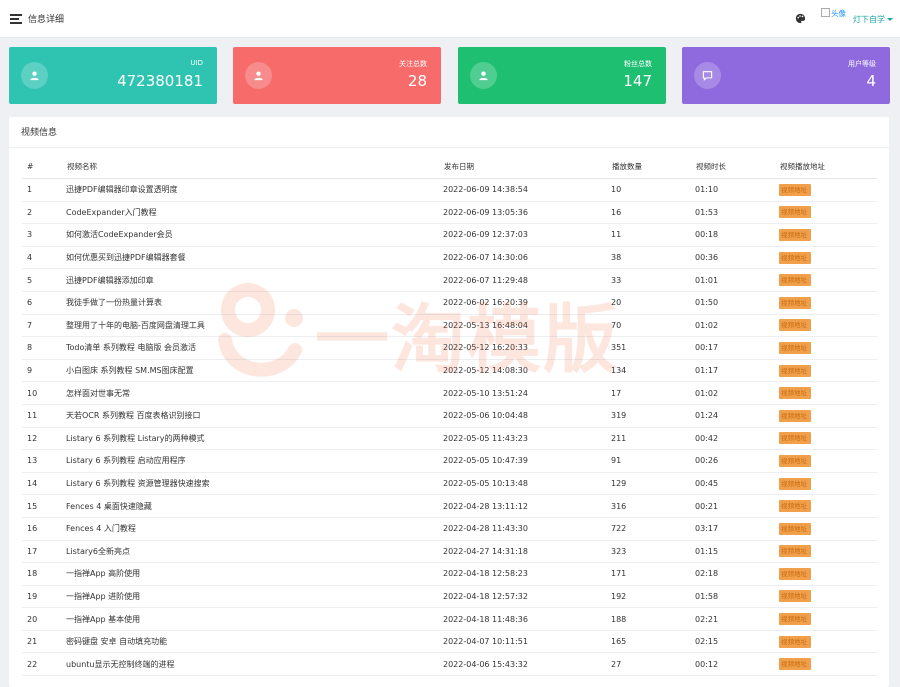 Image resolution: width=900 pixels, height=687 pixels. Describe the element at coordinates (838, 13) in the screenshot. I see `avatar-alt-text: 头像` at that location.